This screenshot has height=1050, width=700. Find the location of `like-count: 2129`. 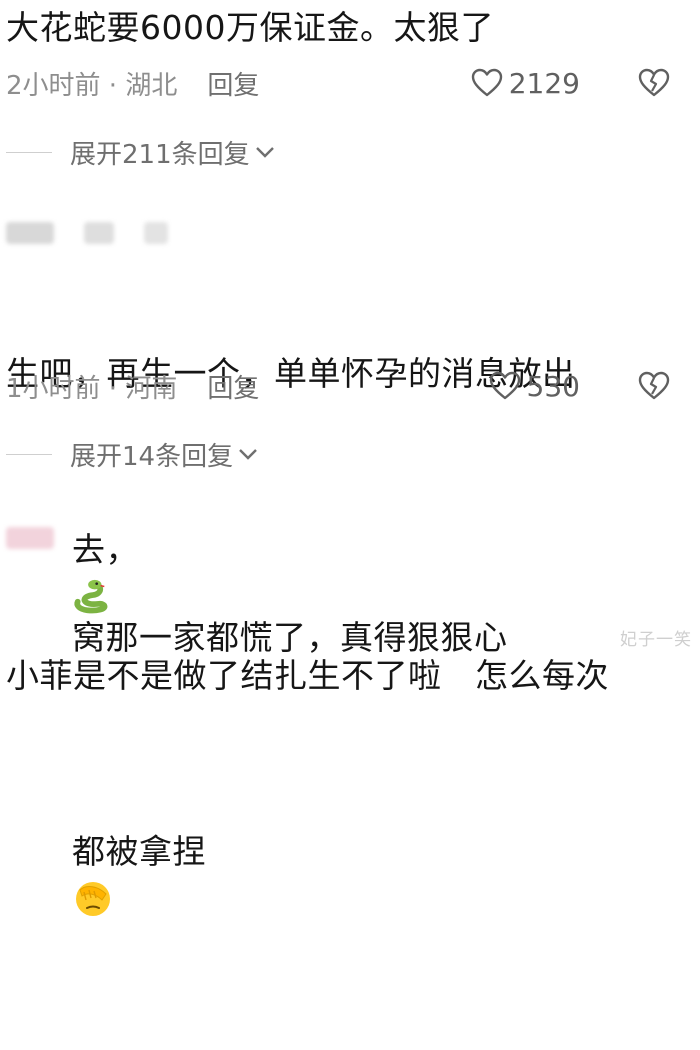

like-count: 2129 is located at coordinates (544, 83).